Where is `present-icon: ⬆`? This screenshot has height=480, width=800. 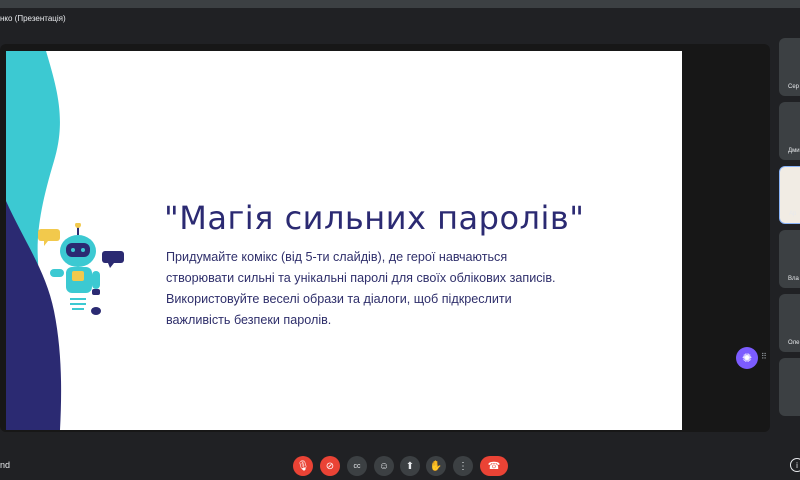 present-icon: ⬆ is located at coordinates (410, 466).